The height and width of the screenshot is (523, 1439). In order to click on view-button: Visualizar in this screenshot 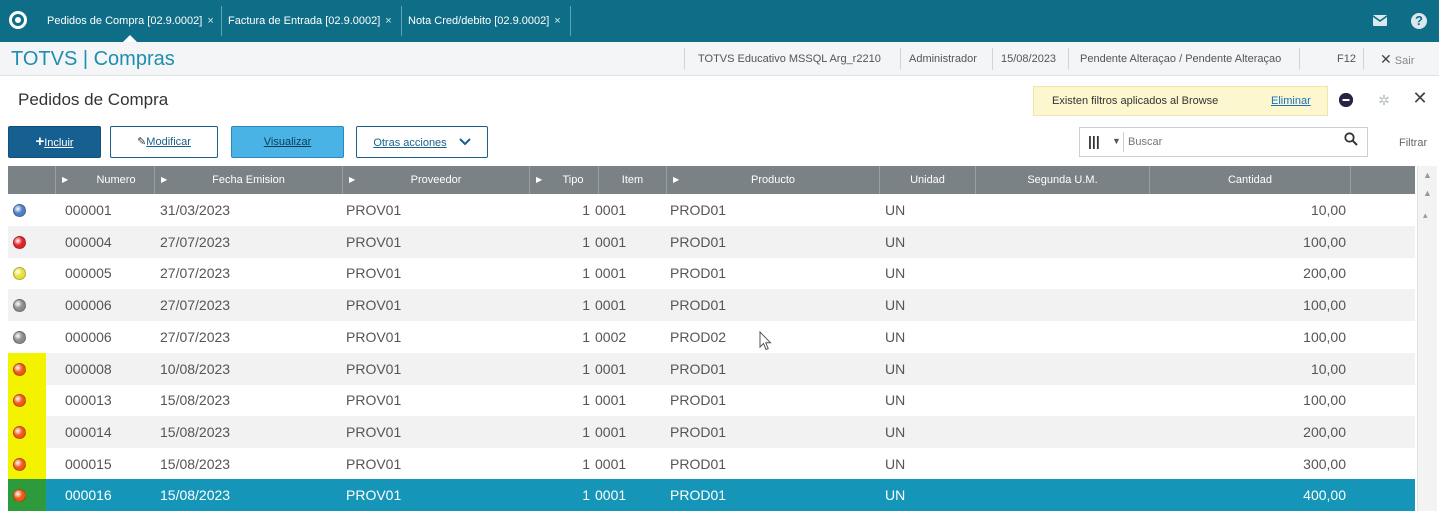, I will do `click(287, 142)`.